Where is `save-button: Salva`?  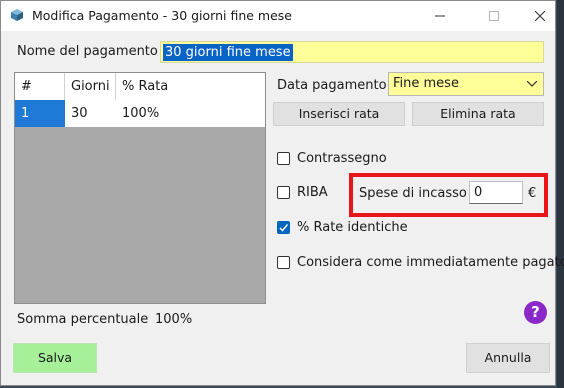
save-button: Salva is located at coordinates (55, 358).